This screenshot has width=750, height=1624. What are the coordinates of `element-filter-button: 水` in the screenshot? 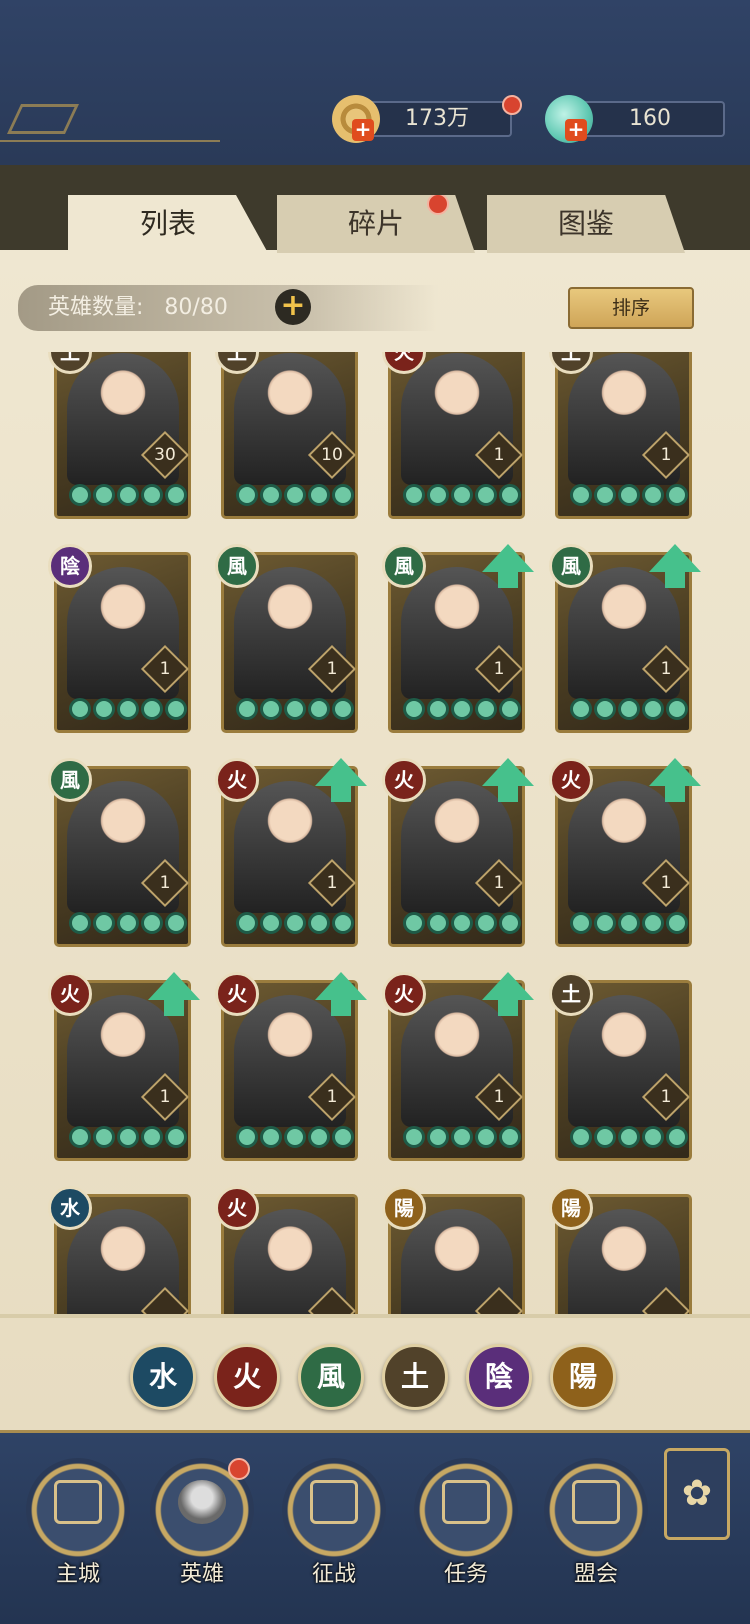 It's located at (163, 1377).